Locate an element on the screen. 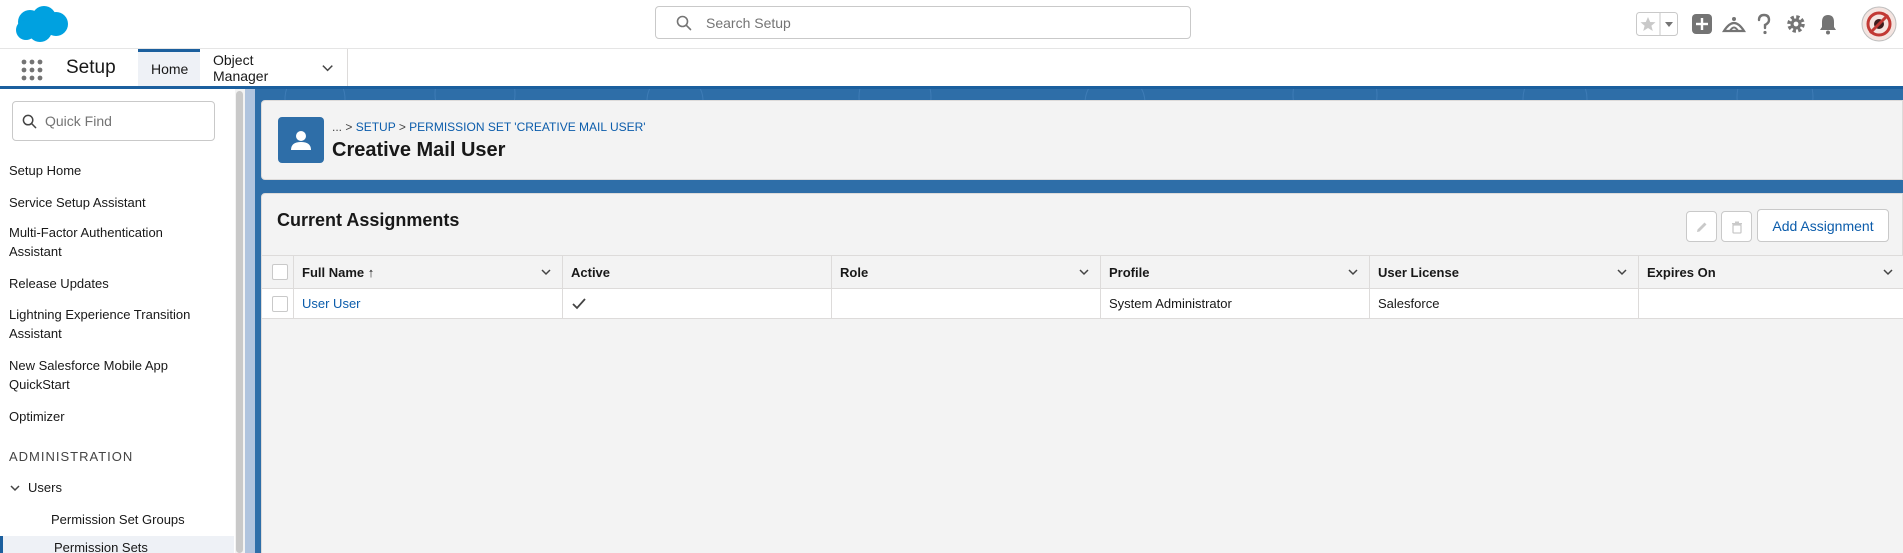 This screenshot has width=1903, height=553. scrollbar-thumb is located at coordinates (239, 322).